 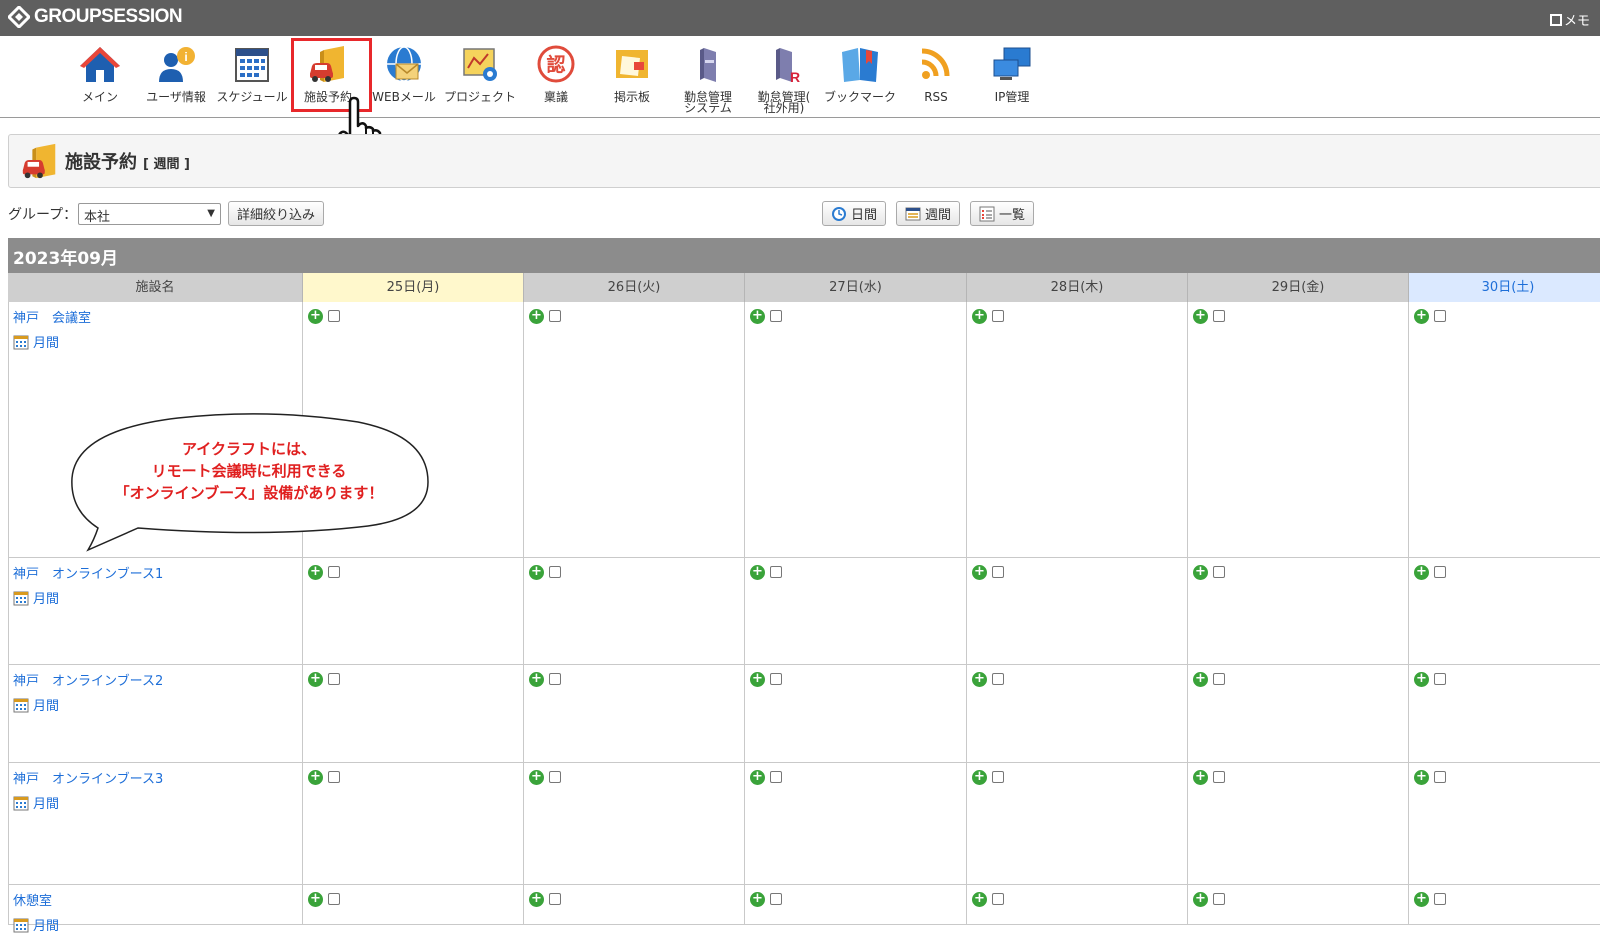 I want to click on facility-row: 神戸 オンラインブース3 月間 + + + + + +, so click(x=804, y=824).